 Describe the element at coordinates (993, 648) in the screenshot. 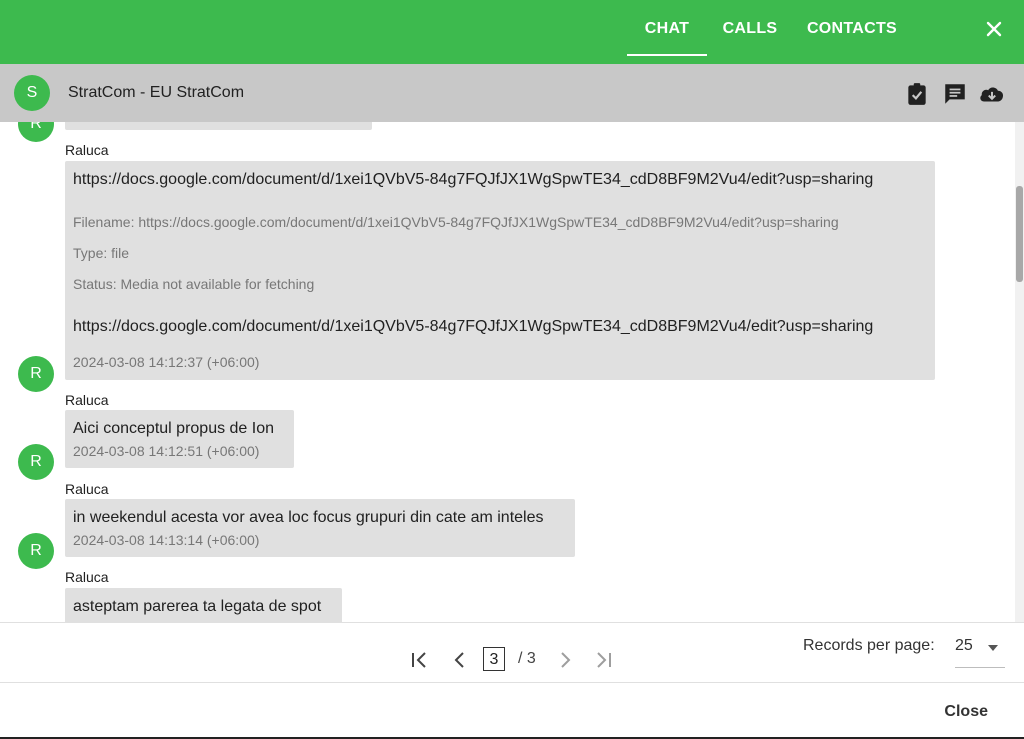

I see `caret-down-icon` at that location.